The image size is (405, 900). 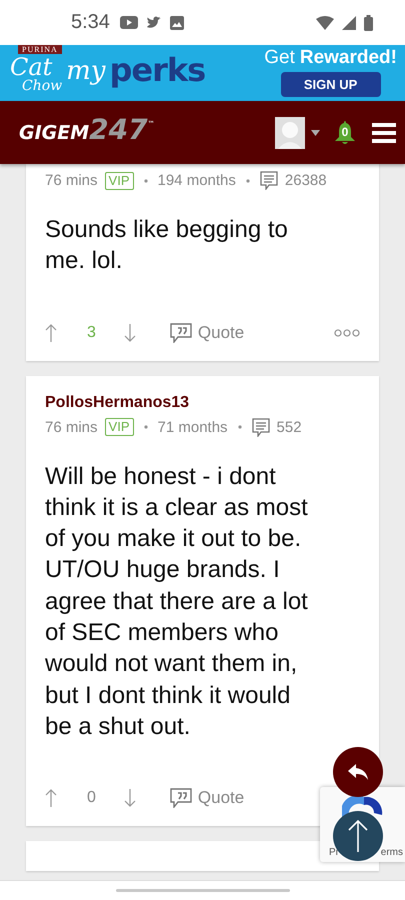 What do you see at coordinates (91, 798) in the screenshot?
I see `vote-count: 0` at bounding box center [91, 798].